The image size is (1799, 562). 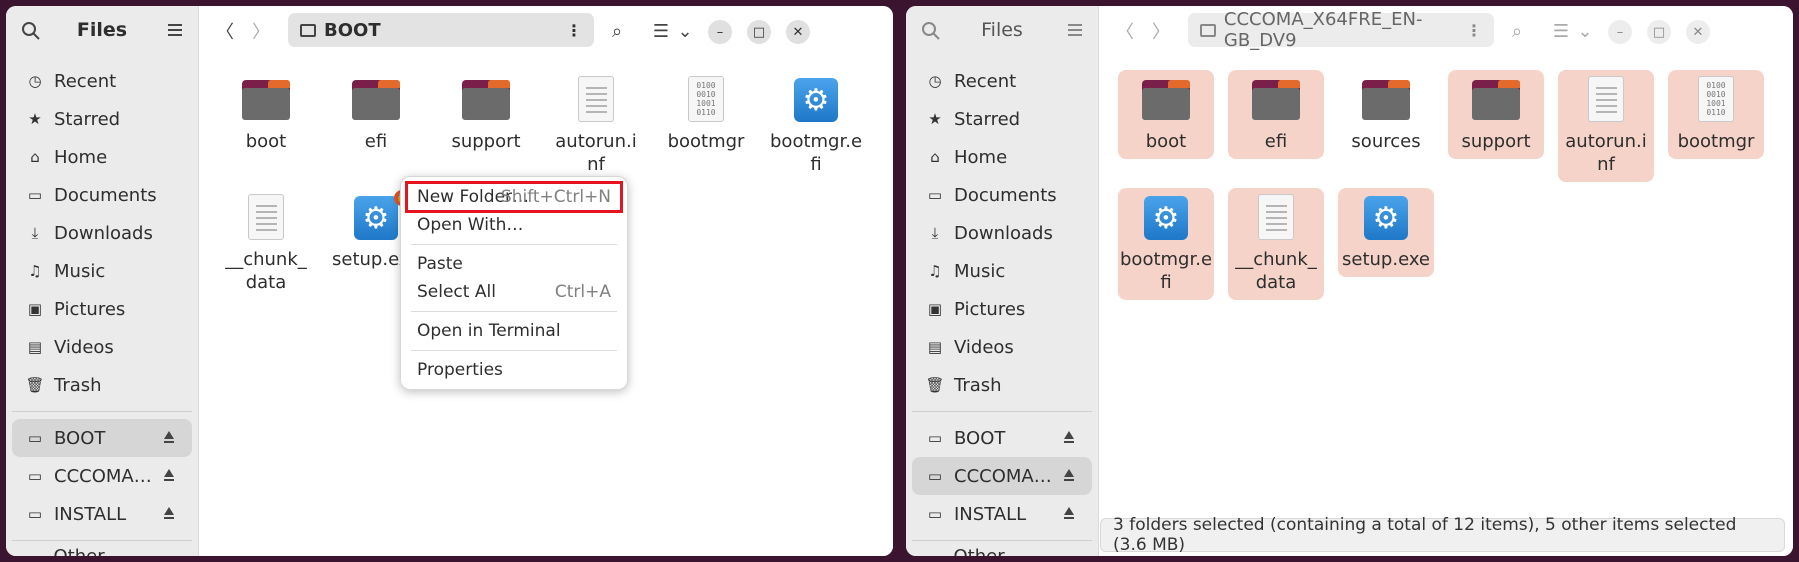 What do you see at coordinates (80, 438) in the screenshot?
I see `sidebar-item-label: BOOT` at bounding box center [80, 438].